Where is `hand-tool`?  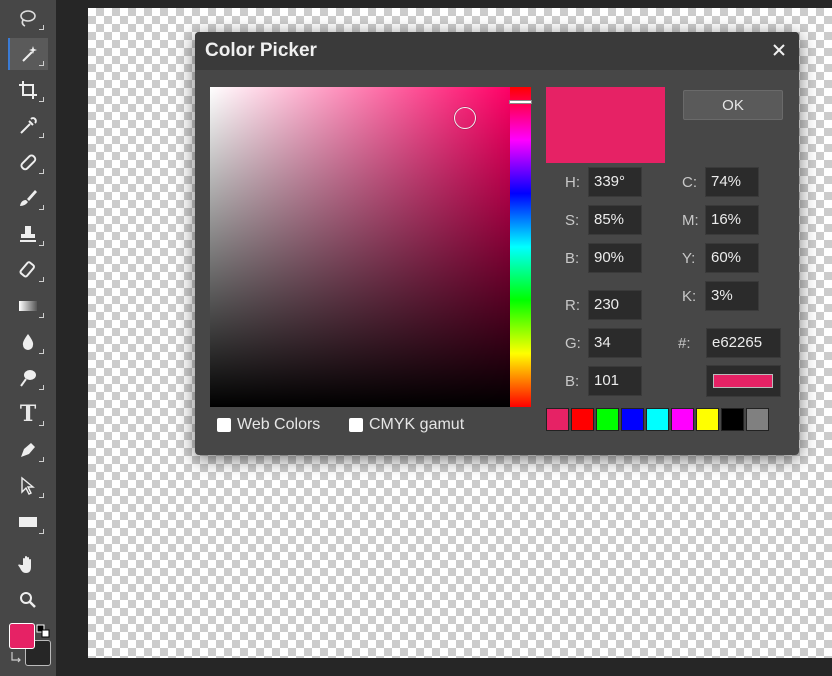 hand-tool is located at coordinates (28, 564).